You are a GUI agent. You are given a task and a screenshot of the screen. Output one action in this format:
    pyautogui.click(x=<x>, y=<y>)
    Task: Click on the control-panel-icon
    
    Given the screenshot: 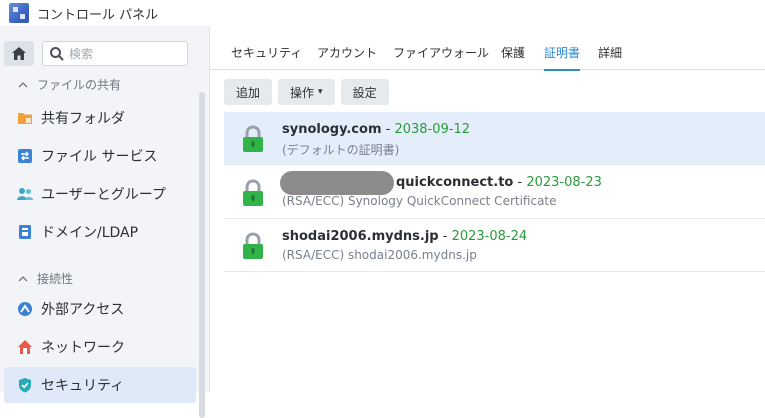 What is the action you would take?
    pyautogui.click(x=19, y=13)
    